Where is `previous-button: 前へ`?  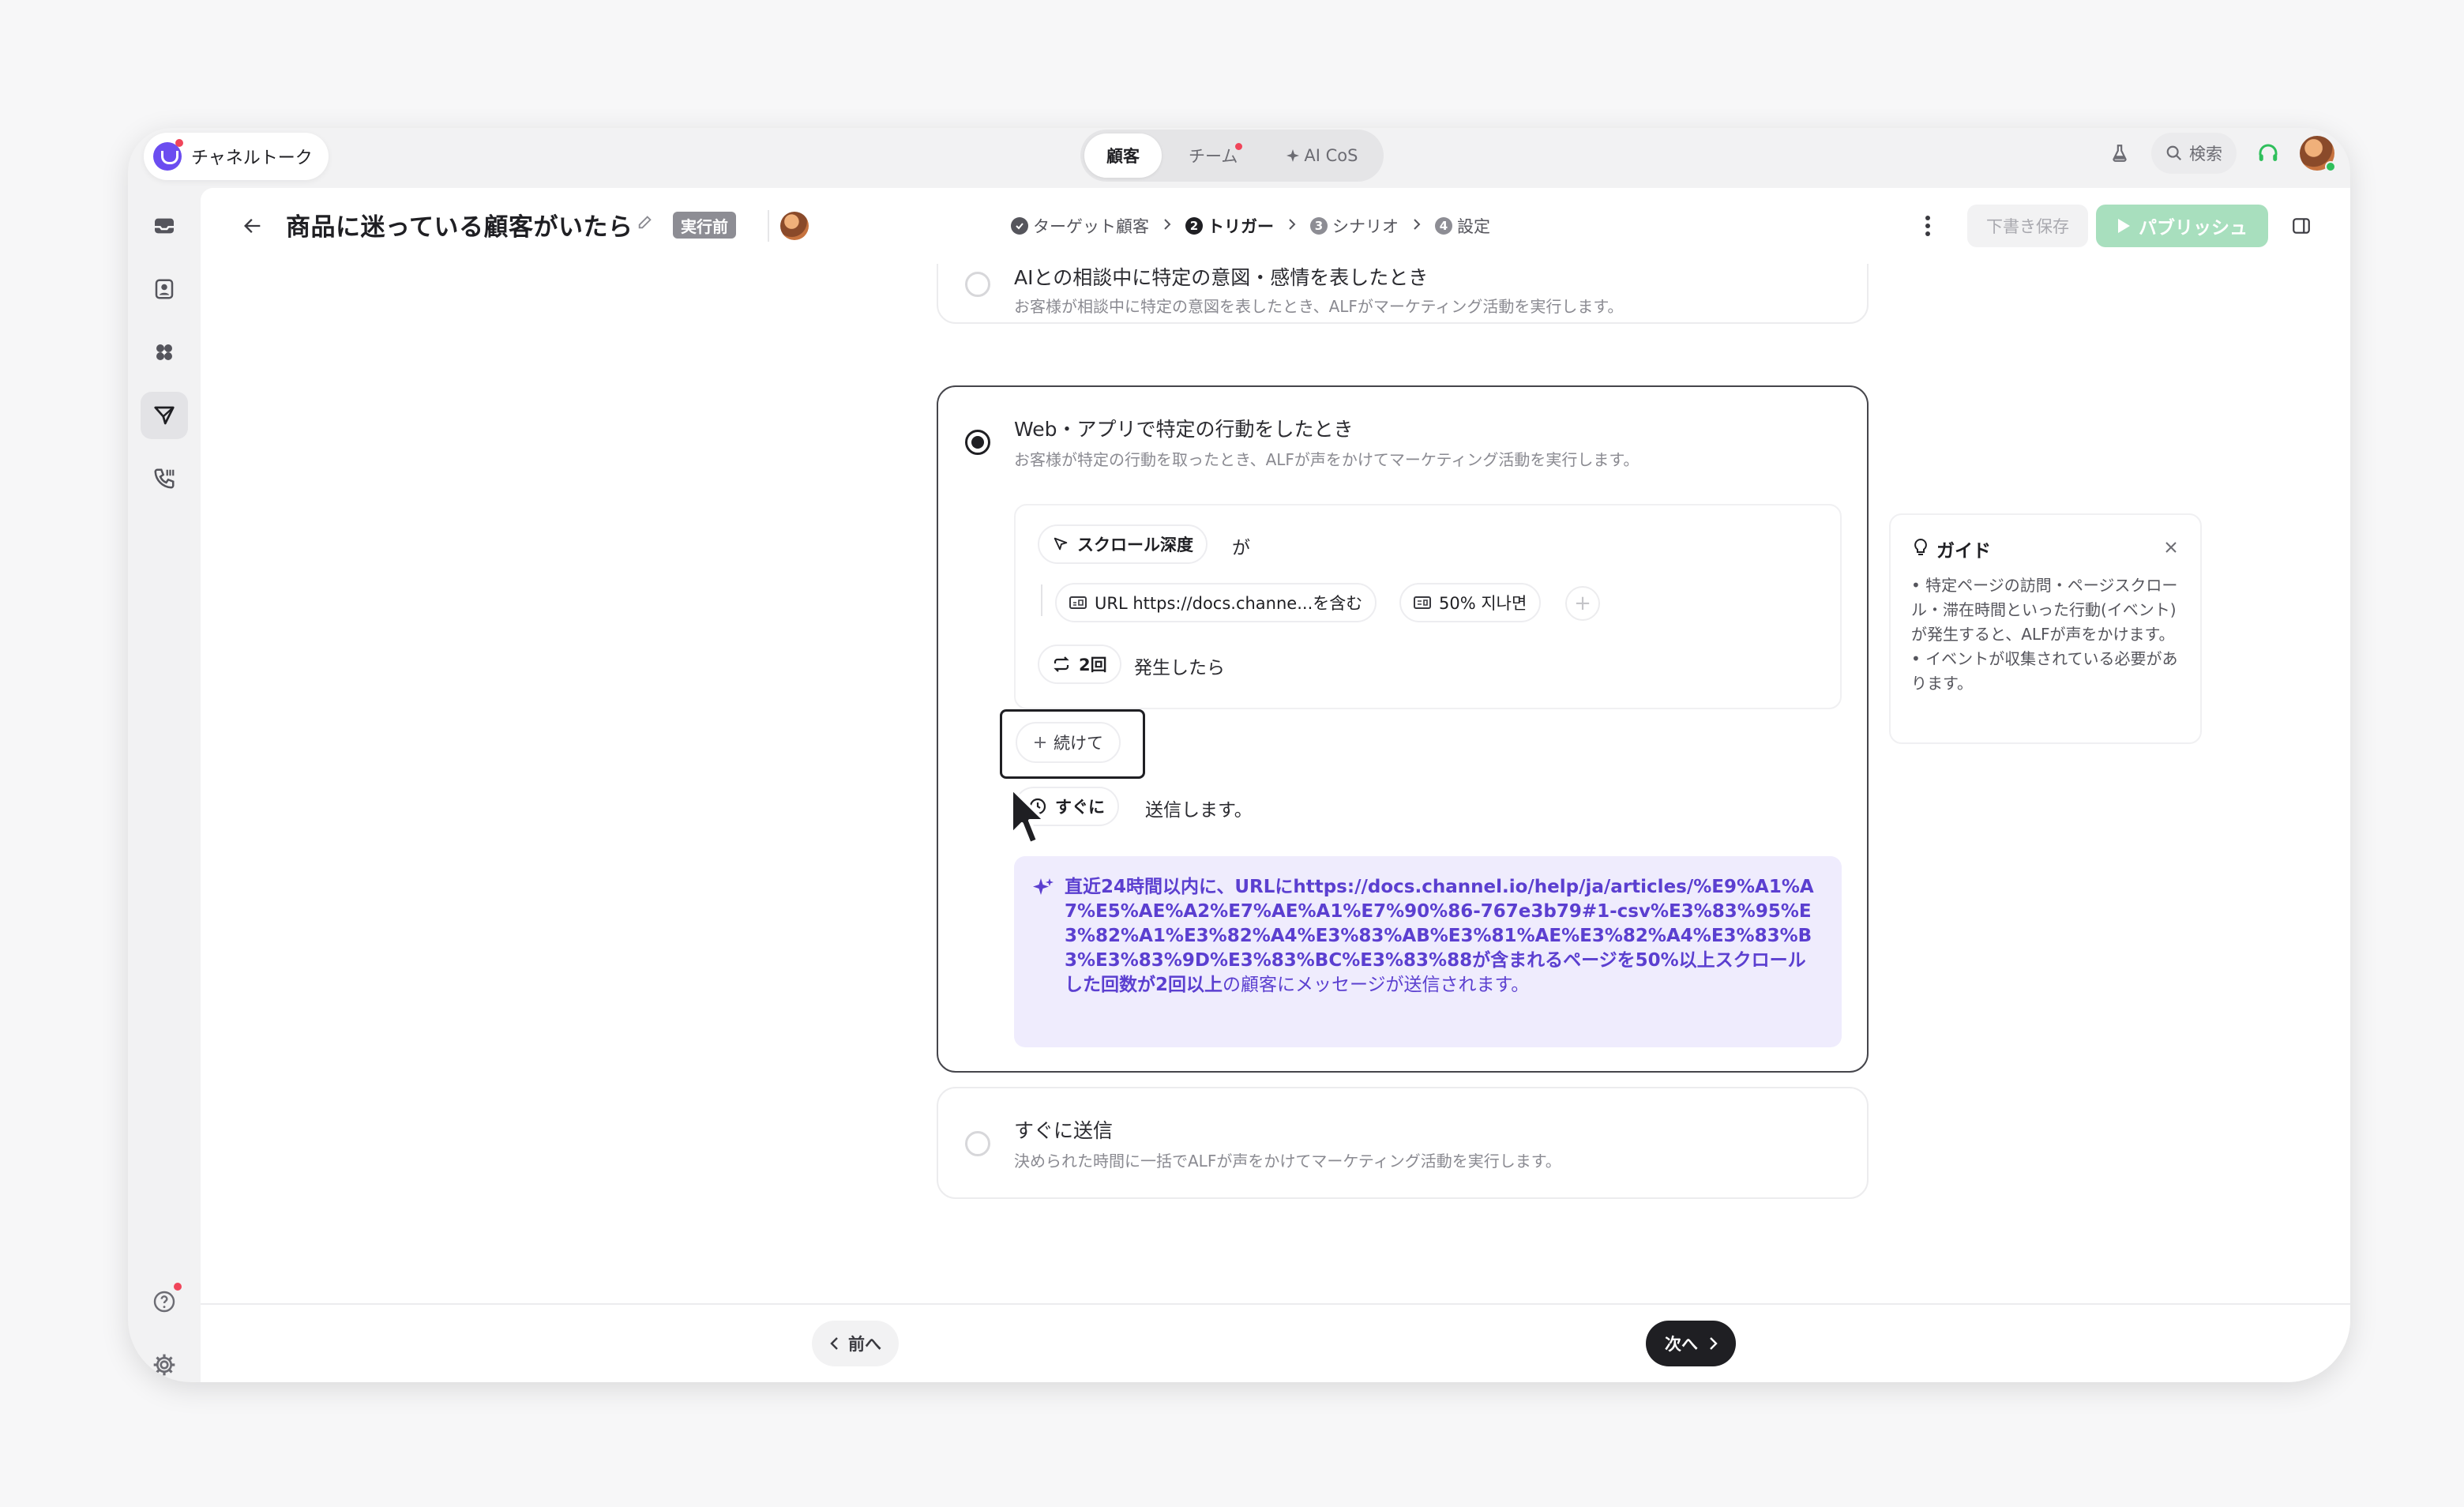
previous-button: 前へ is located at coordinates (855, 1343).